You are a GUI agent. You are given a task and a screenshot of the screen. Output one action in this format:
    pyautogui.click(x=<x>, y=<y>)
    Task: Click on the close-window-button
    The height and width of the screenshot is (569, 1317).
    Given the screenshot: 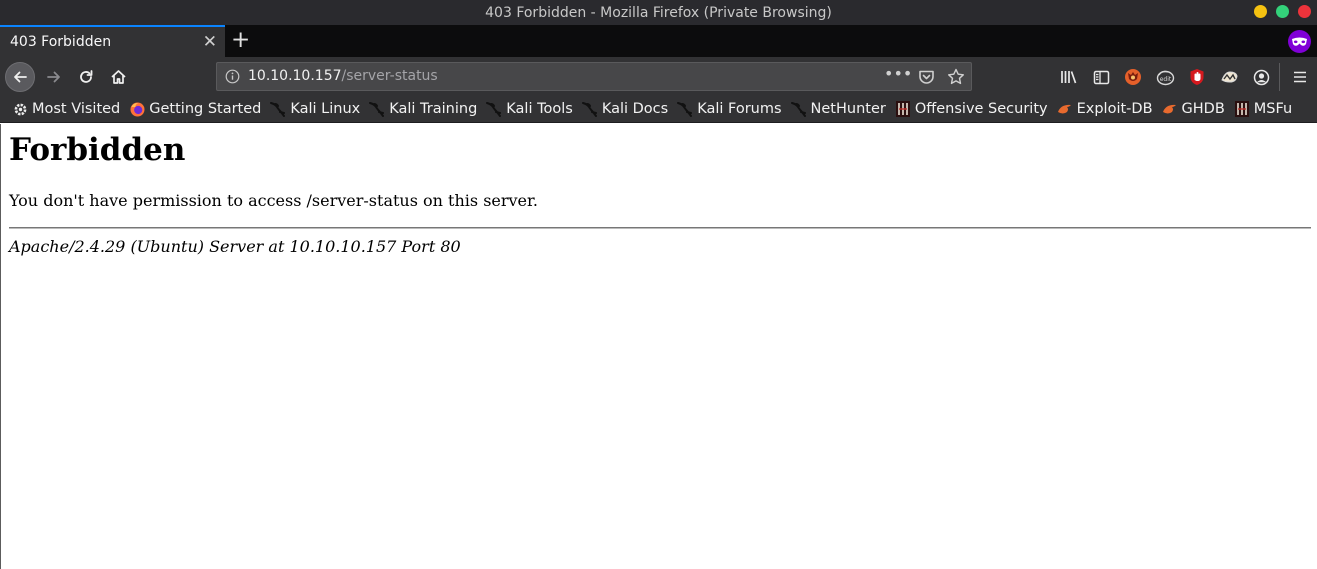 What is the action you would take?
    pyautogui.click(x=1304, y=11)
    